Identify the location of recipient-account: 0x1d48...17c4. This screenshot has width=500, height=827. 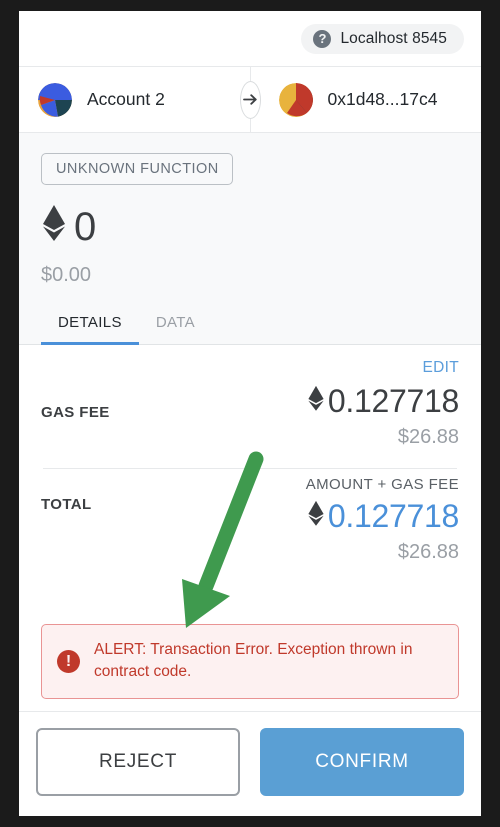
(361, 99).